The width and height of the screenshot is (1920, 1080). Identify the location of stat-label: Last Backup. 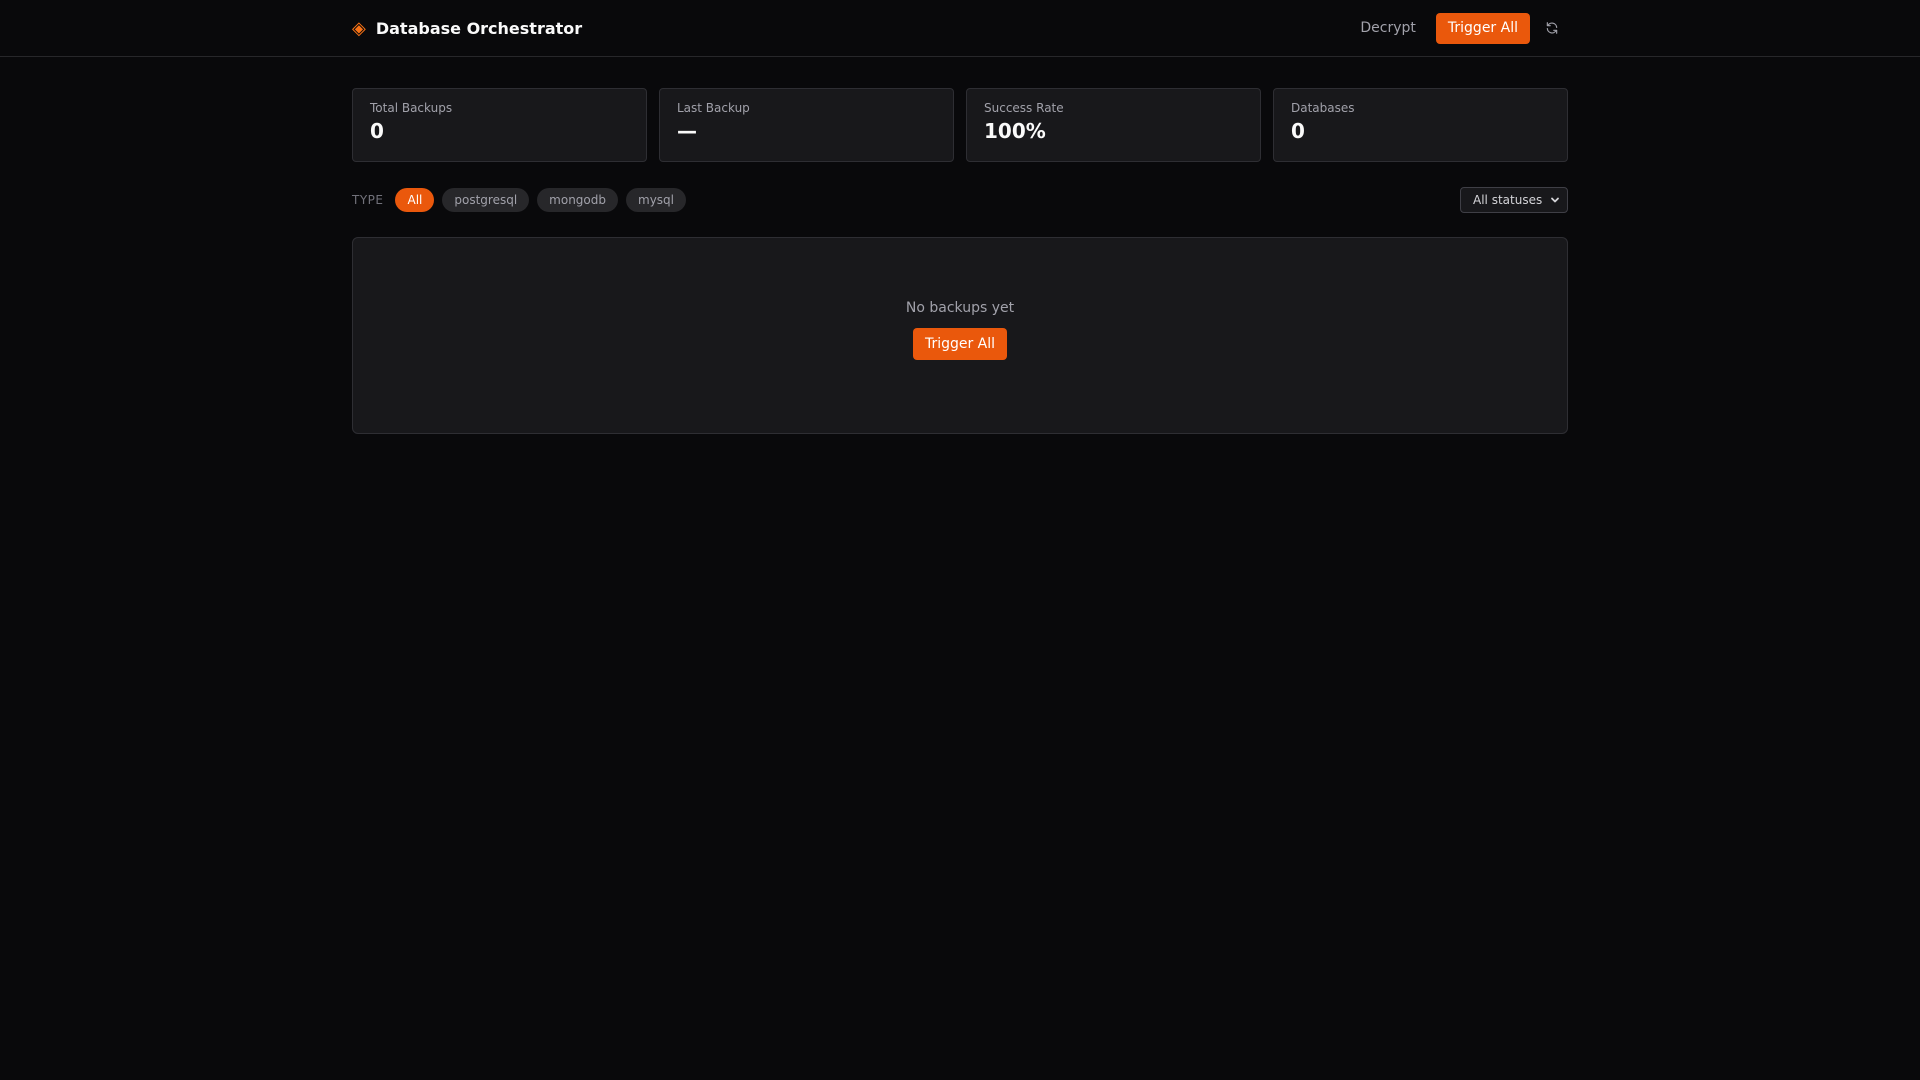
(713, 108).